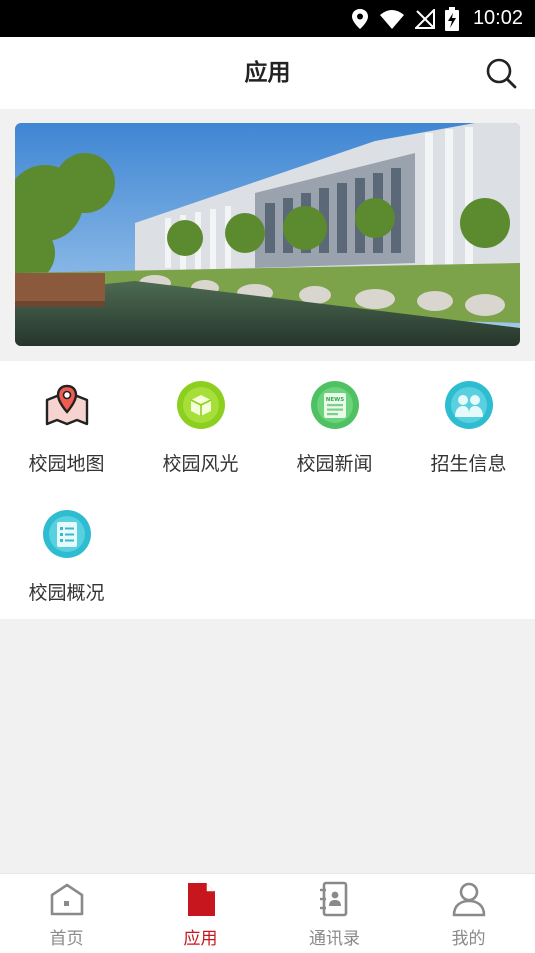 The image size is (535, 953). I want to click on home-icon, so click(67, 899).